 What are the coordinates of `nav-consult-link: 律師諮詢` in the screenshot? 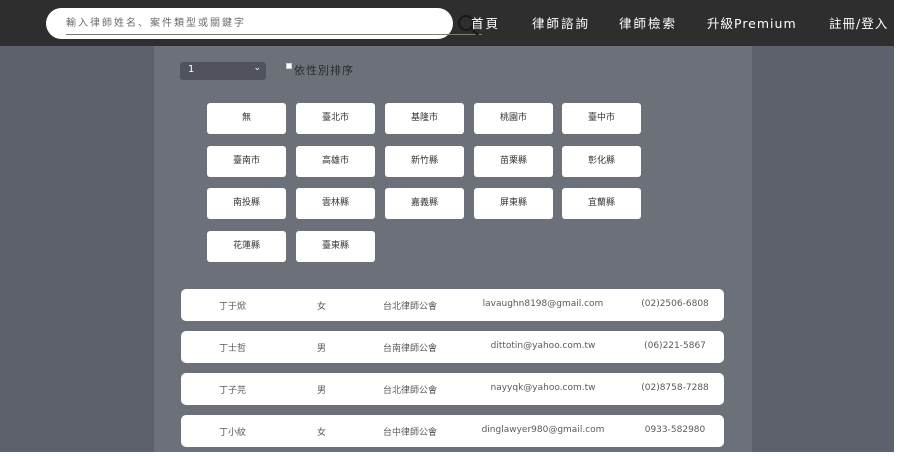 It's located at (561, 23).